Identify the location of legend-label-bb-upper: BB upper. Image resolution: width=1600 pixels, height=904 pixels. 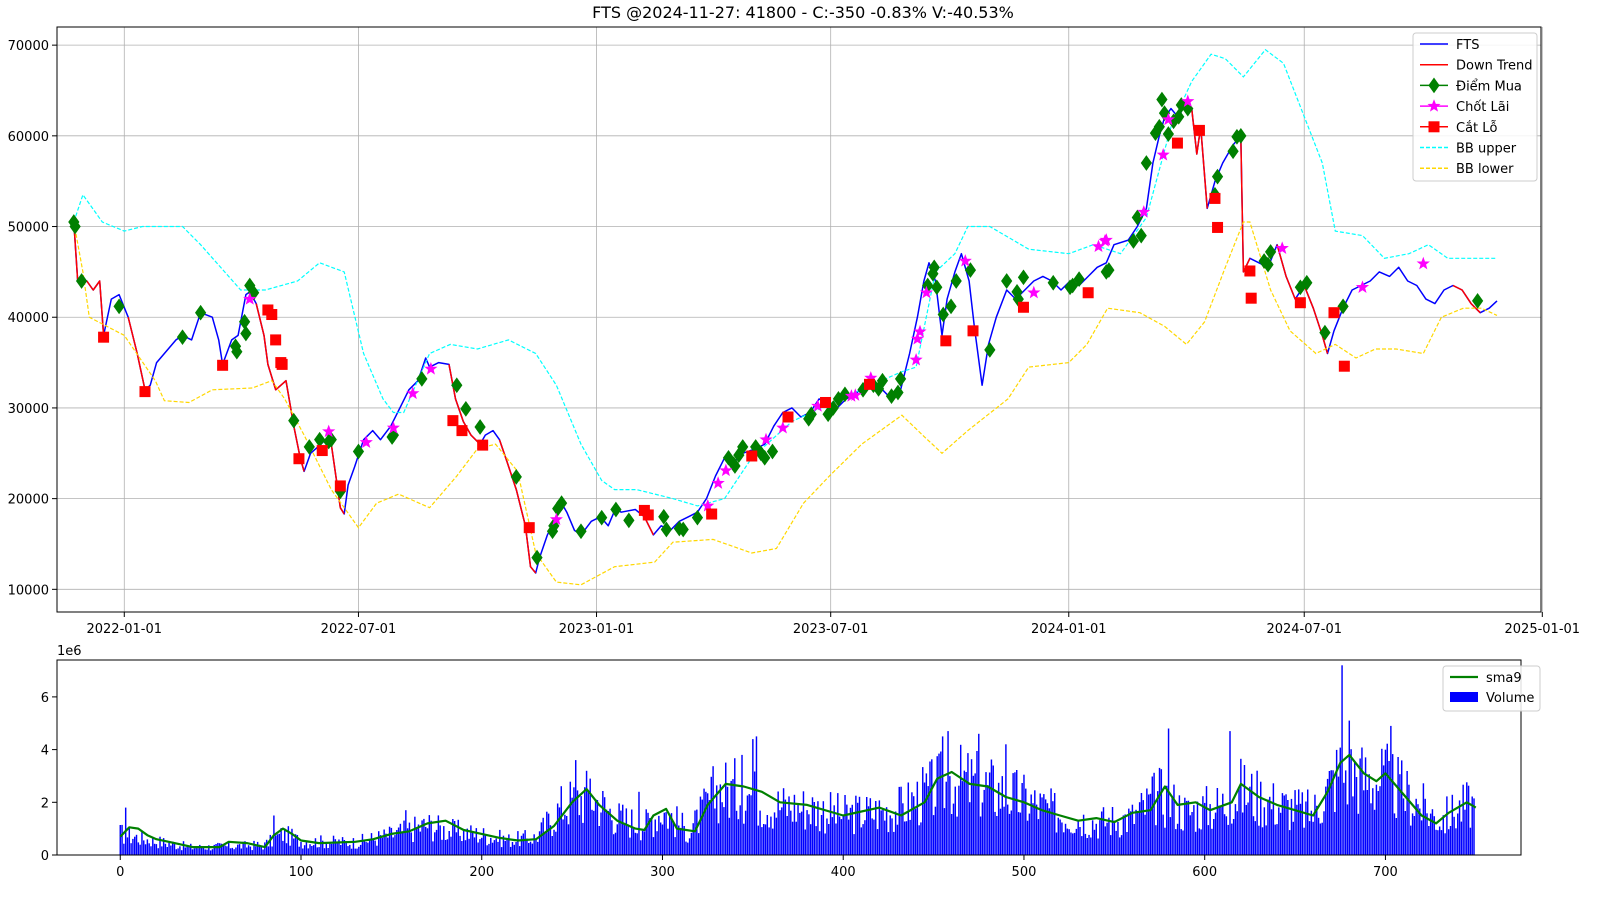
(1486, 149).